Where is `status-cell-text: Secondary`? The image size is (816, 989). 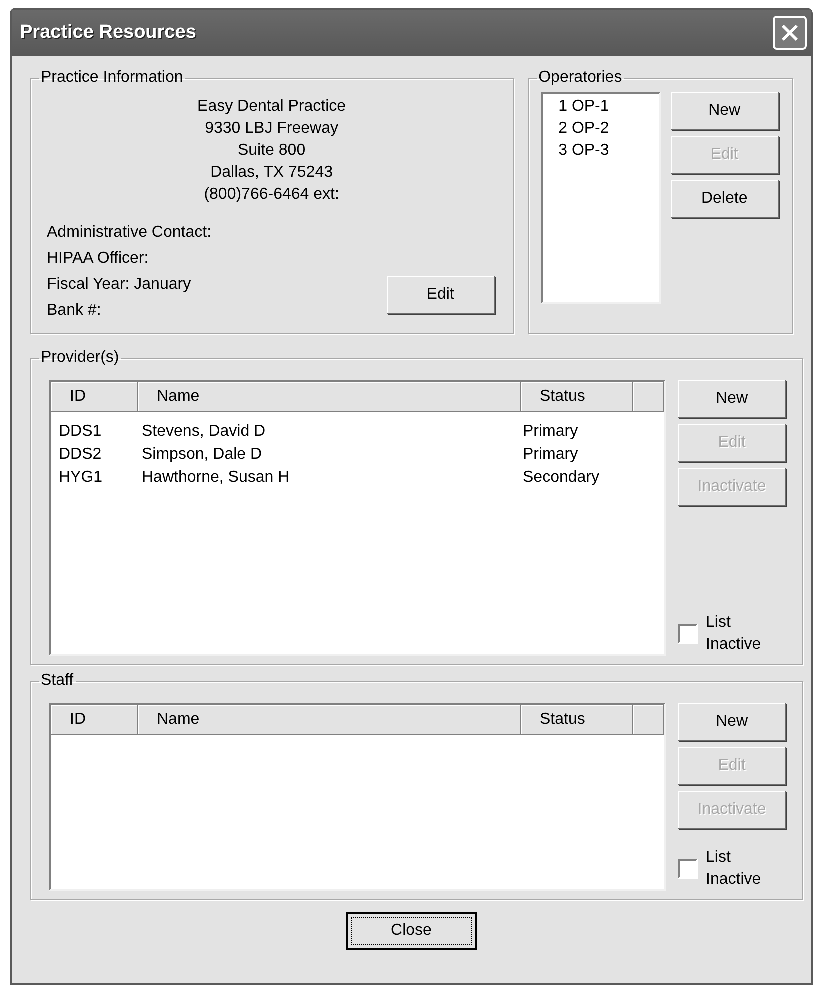 status-cell-text: Secondary is located at coordinates (561, 478).